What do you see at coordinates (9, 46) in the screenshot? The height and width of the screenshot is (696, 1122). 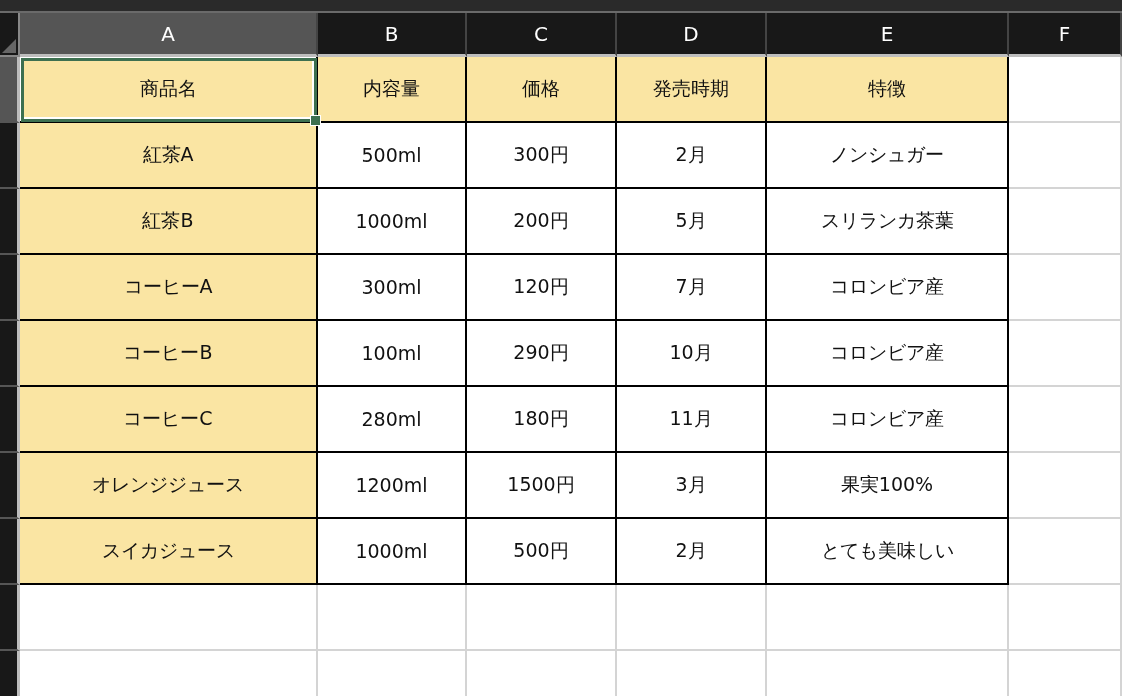 I see `triangle-icon` at bounding box center [9, 46].